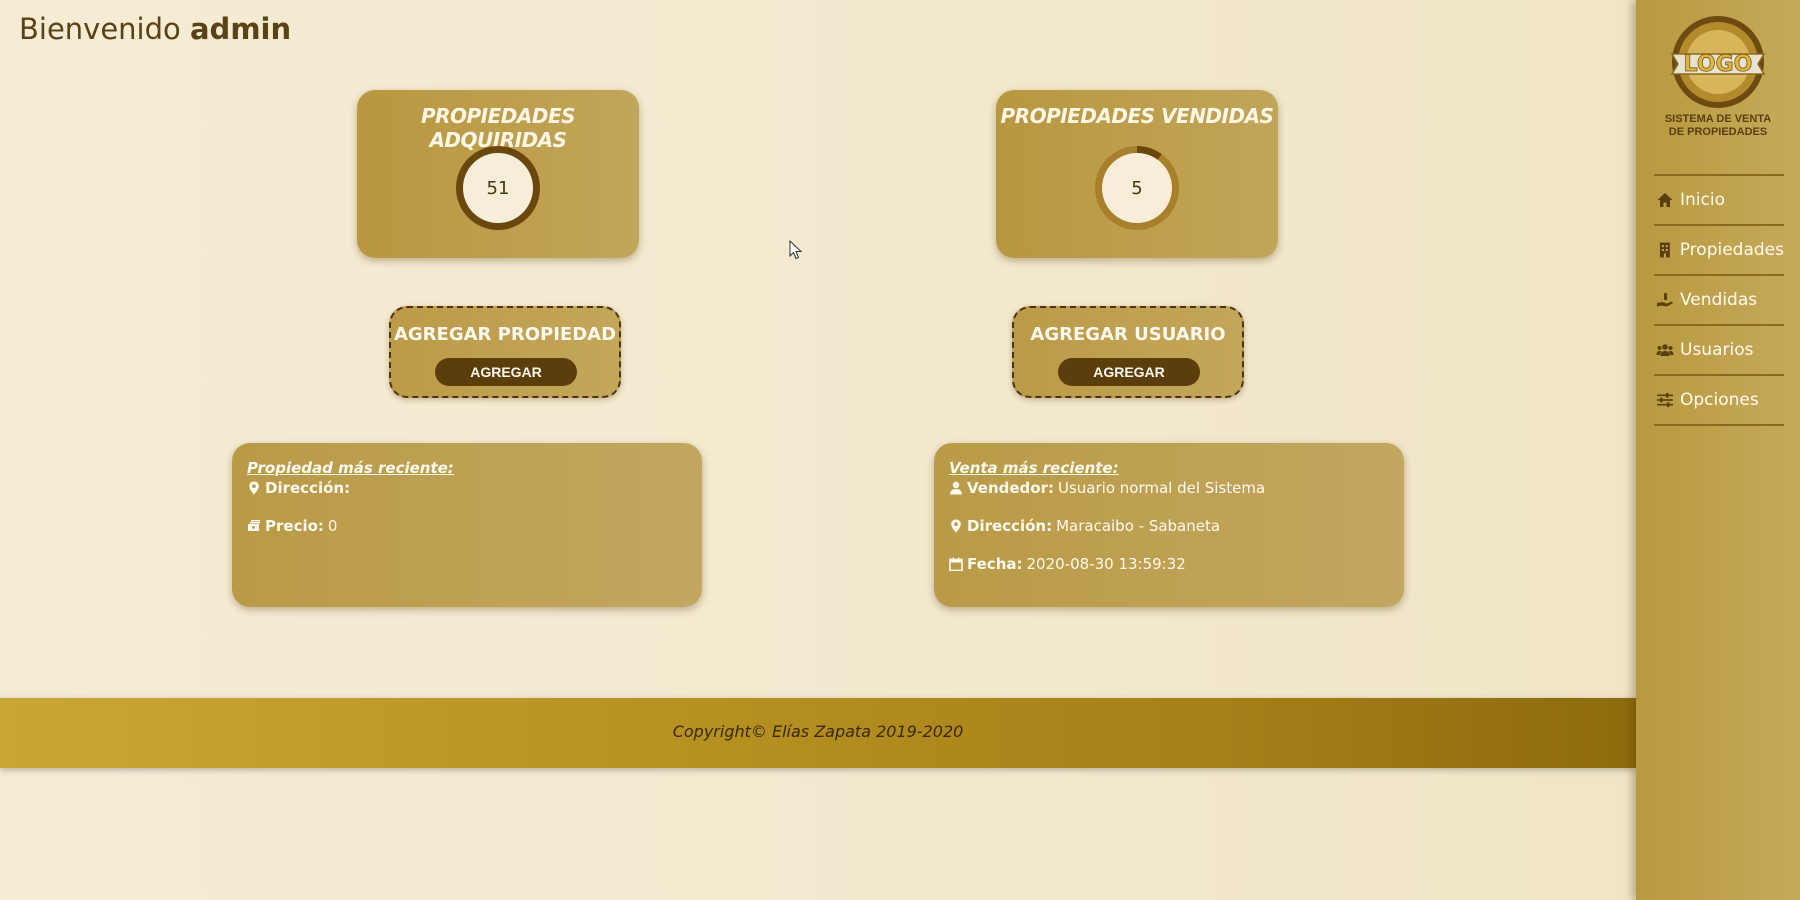 The width and height of the screenshot is (1800, 900). What do you see at coordinates (1731, 250) in the screenshot?
I see `sidebar-item-label: Propiedades` at bounding box center [1731, 250].